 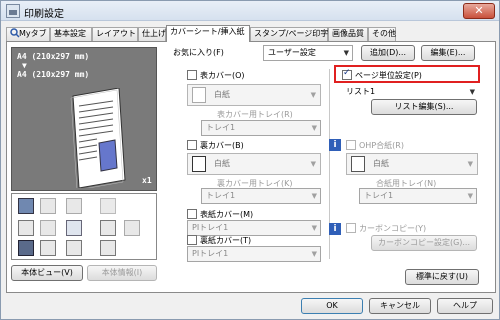 What do you see at coordinates (379, 195) in the screenshot?
I see `ohp-tray: トレイ1` at bounding box center [379, 195].